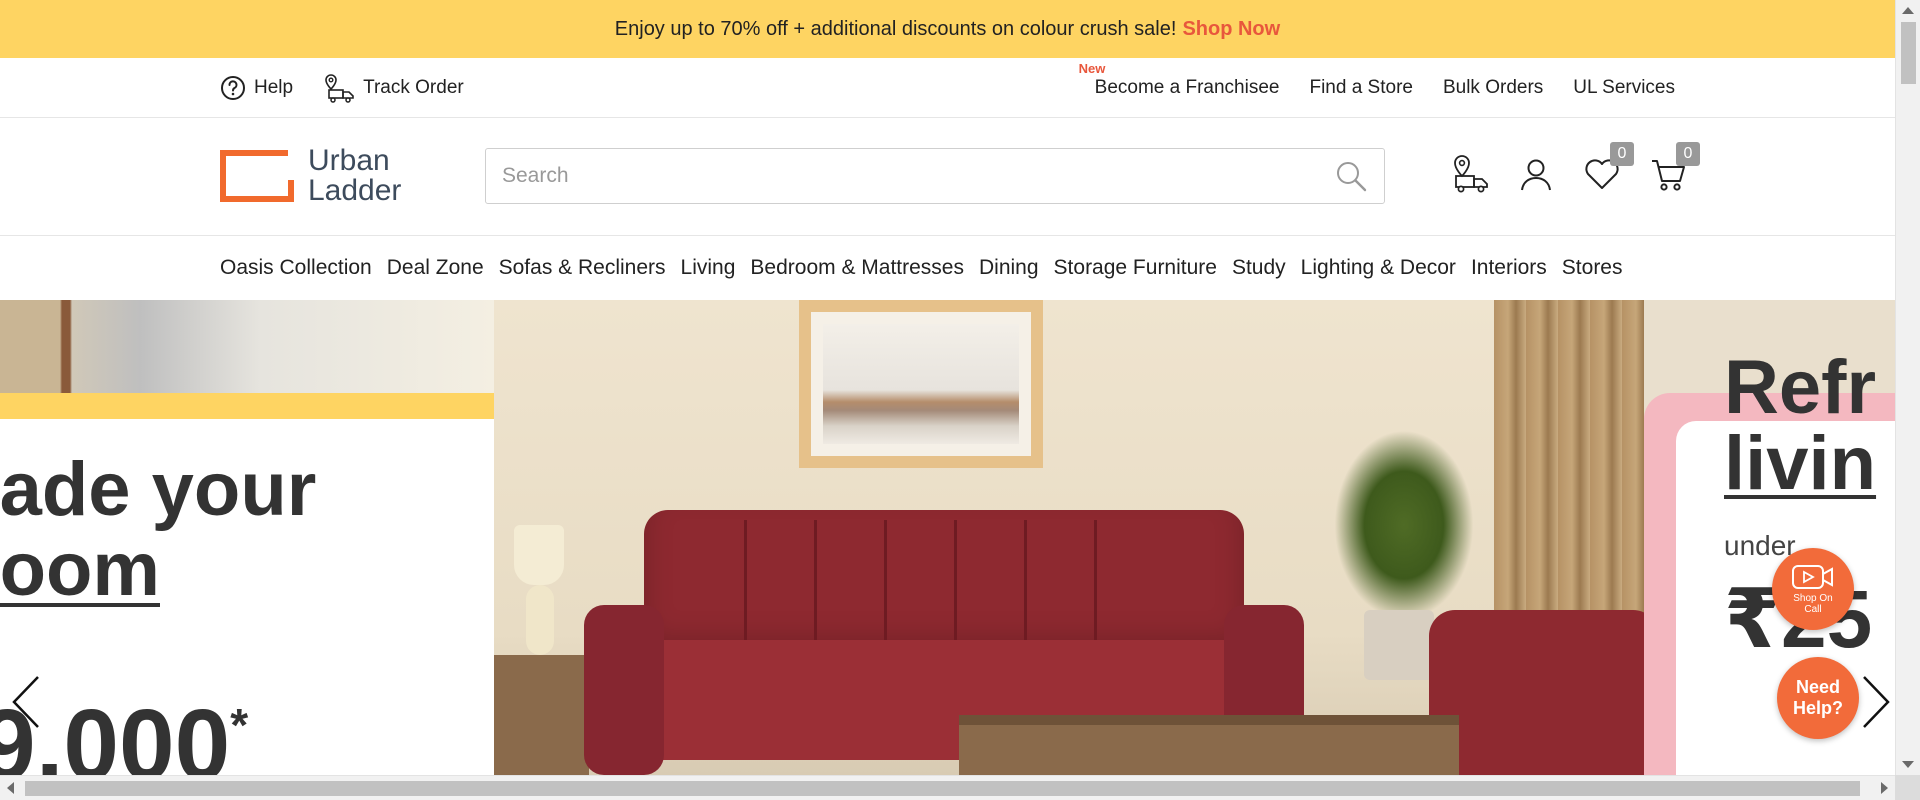  I want to click on store-locator-button, so click(1470, 174).